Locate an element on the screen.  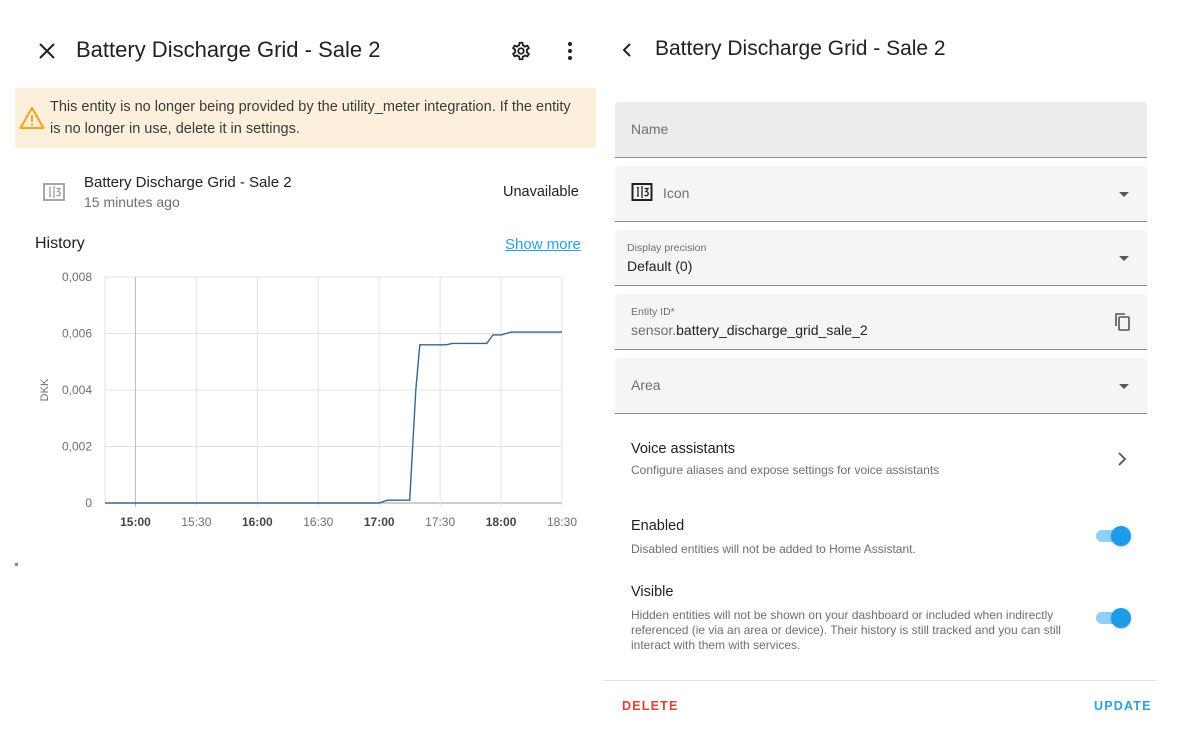
x-tick-label: 15:30 is located at coordinates (196, 522).